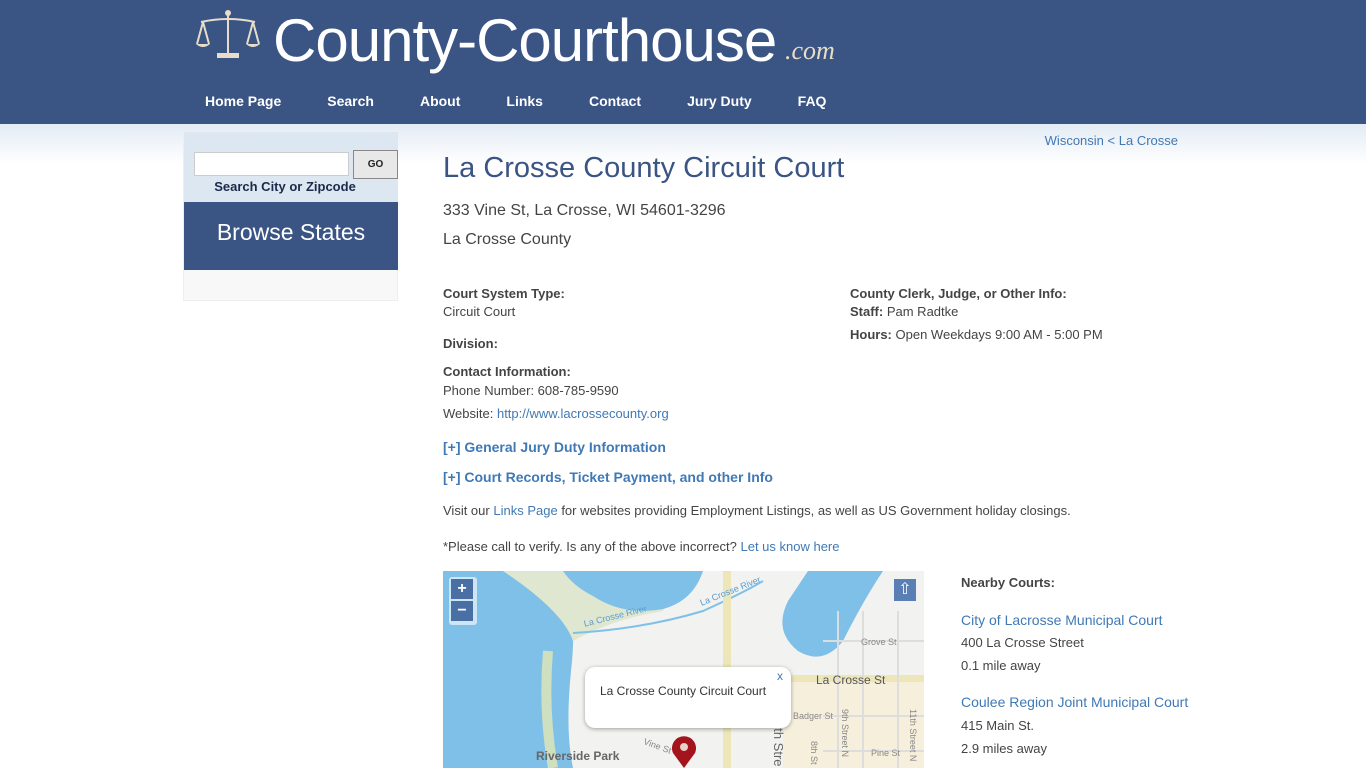 Image resolution: width=1366 pixels, height=768 pixels. What do you see at coordinates (1148, 140) in the screenshot?
I see `breadcrumb-county: La Crosse` at bounding box center [1148, 140].